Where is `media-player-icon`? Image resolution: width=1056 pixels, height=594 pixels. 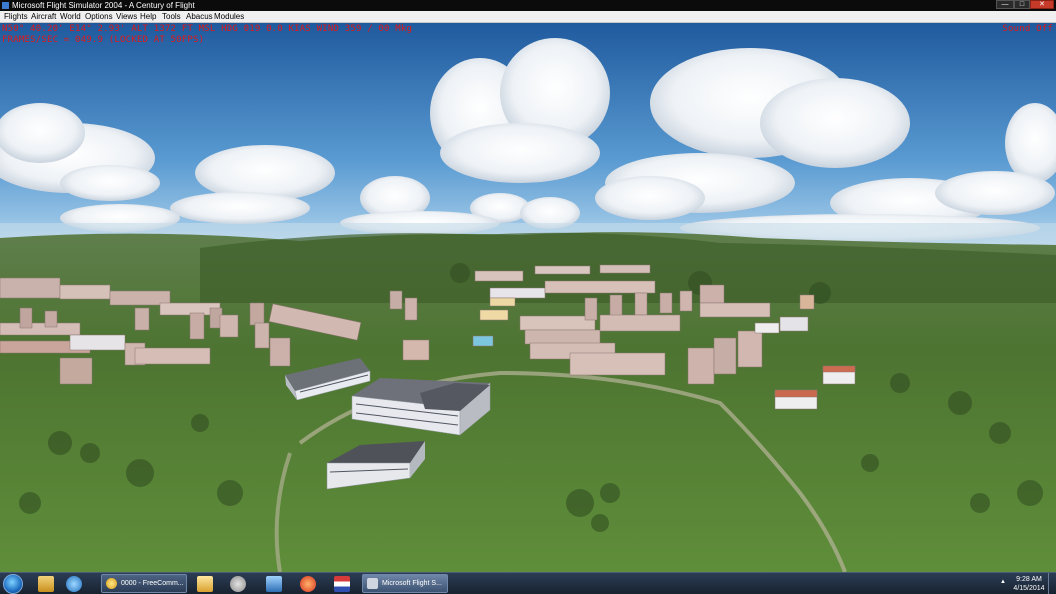
media-player-icon is located at coordinates (74, 584).